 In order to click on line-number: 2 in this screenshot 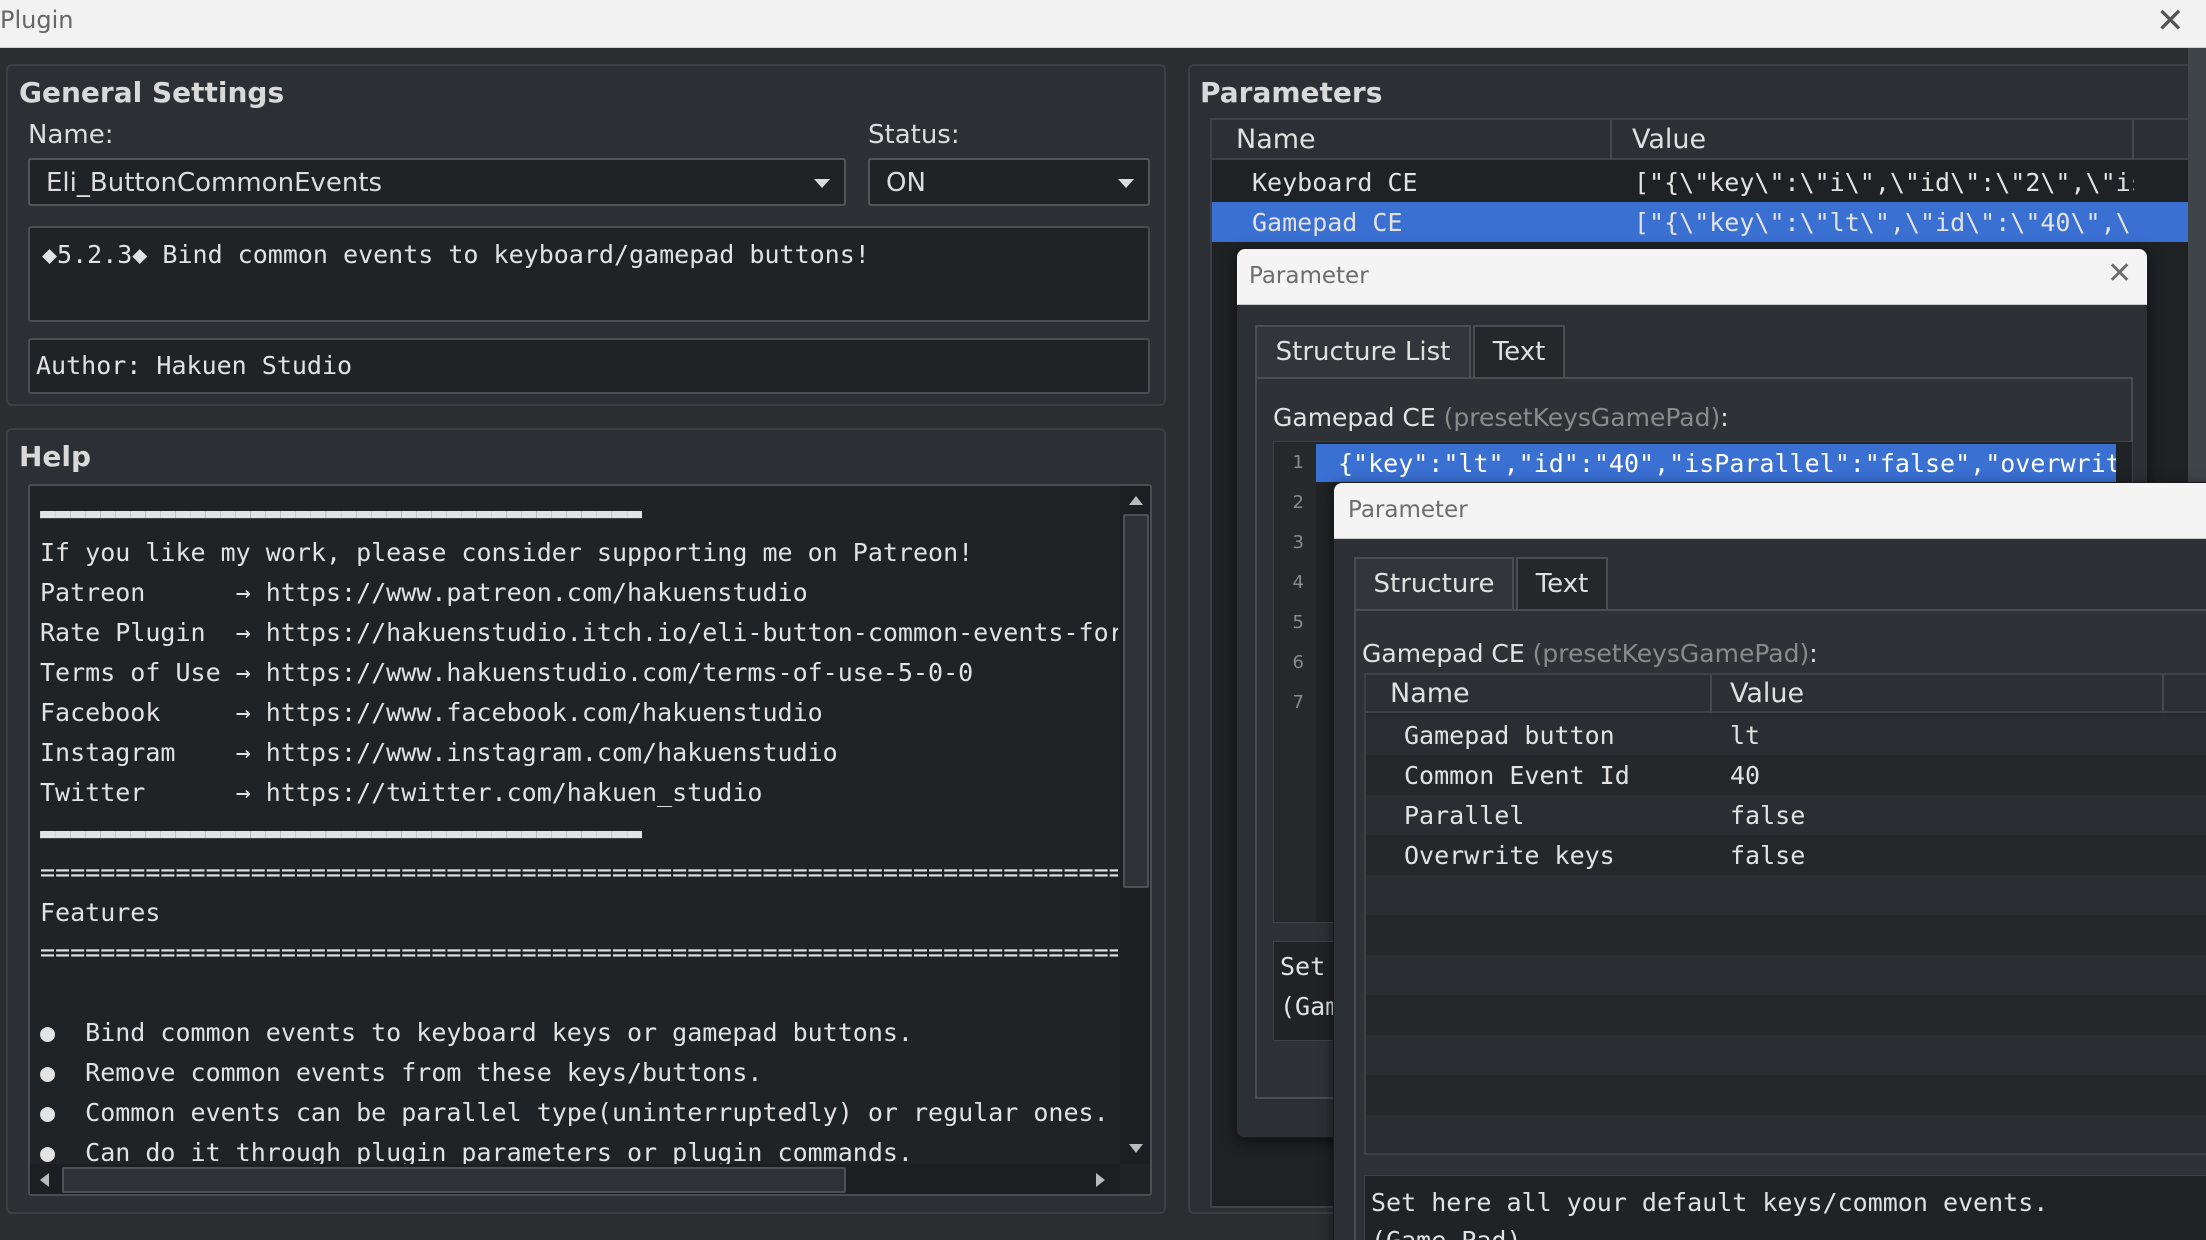, I will do `click(1298, 502)`.